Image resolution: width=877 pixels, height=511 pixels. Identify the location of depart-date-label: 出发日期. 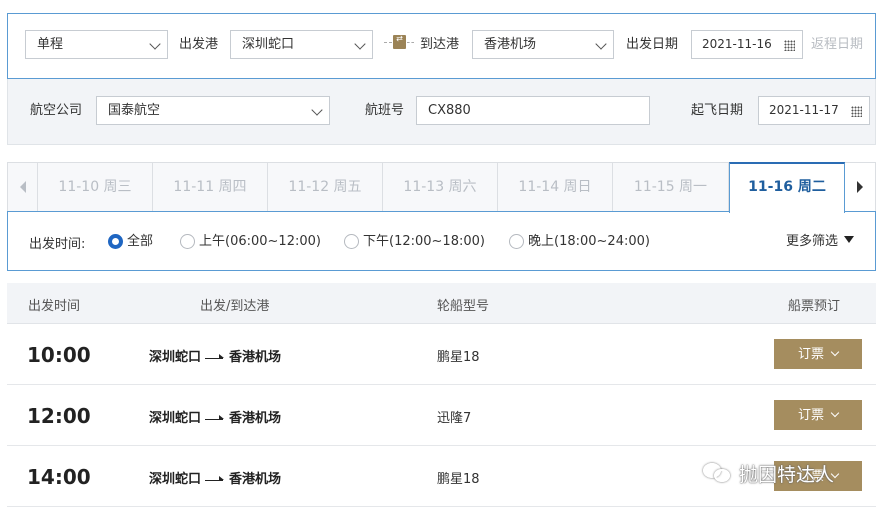
(652, 44).